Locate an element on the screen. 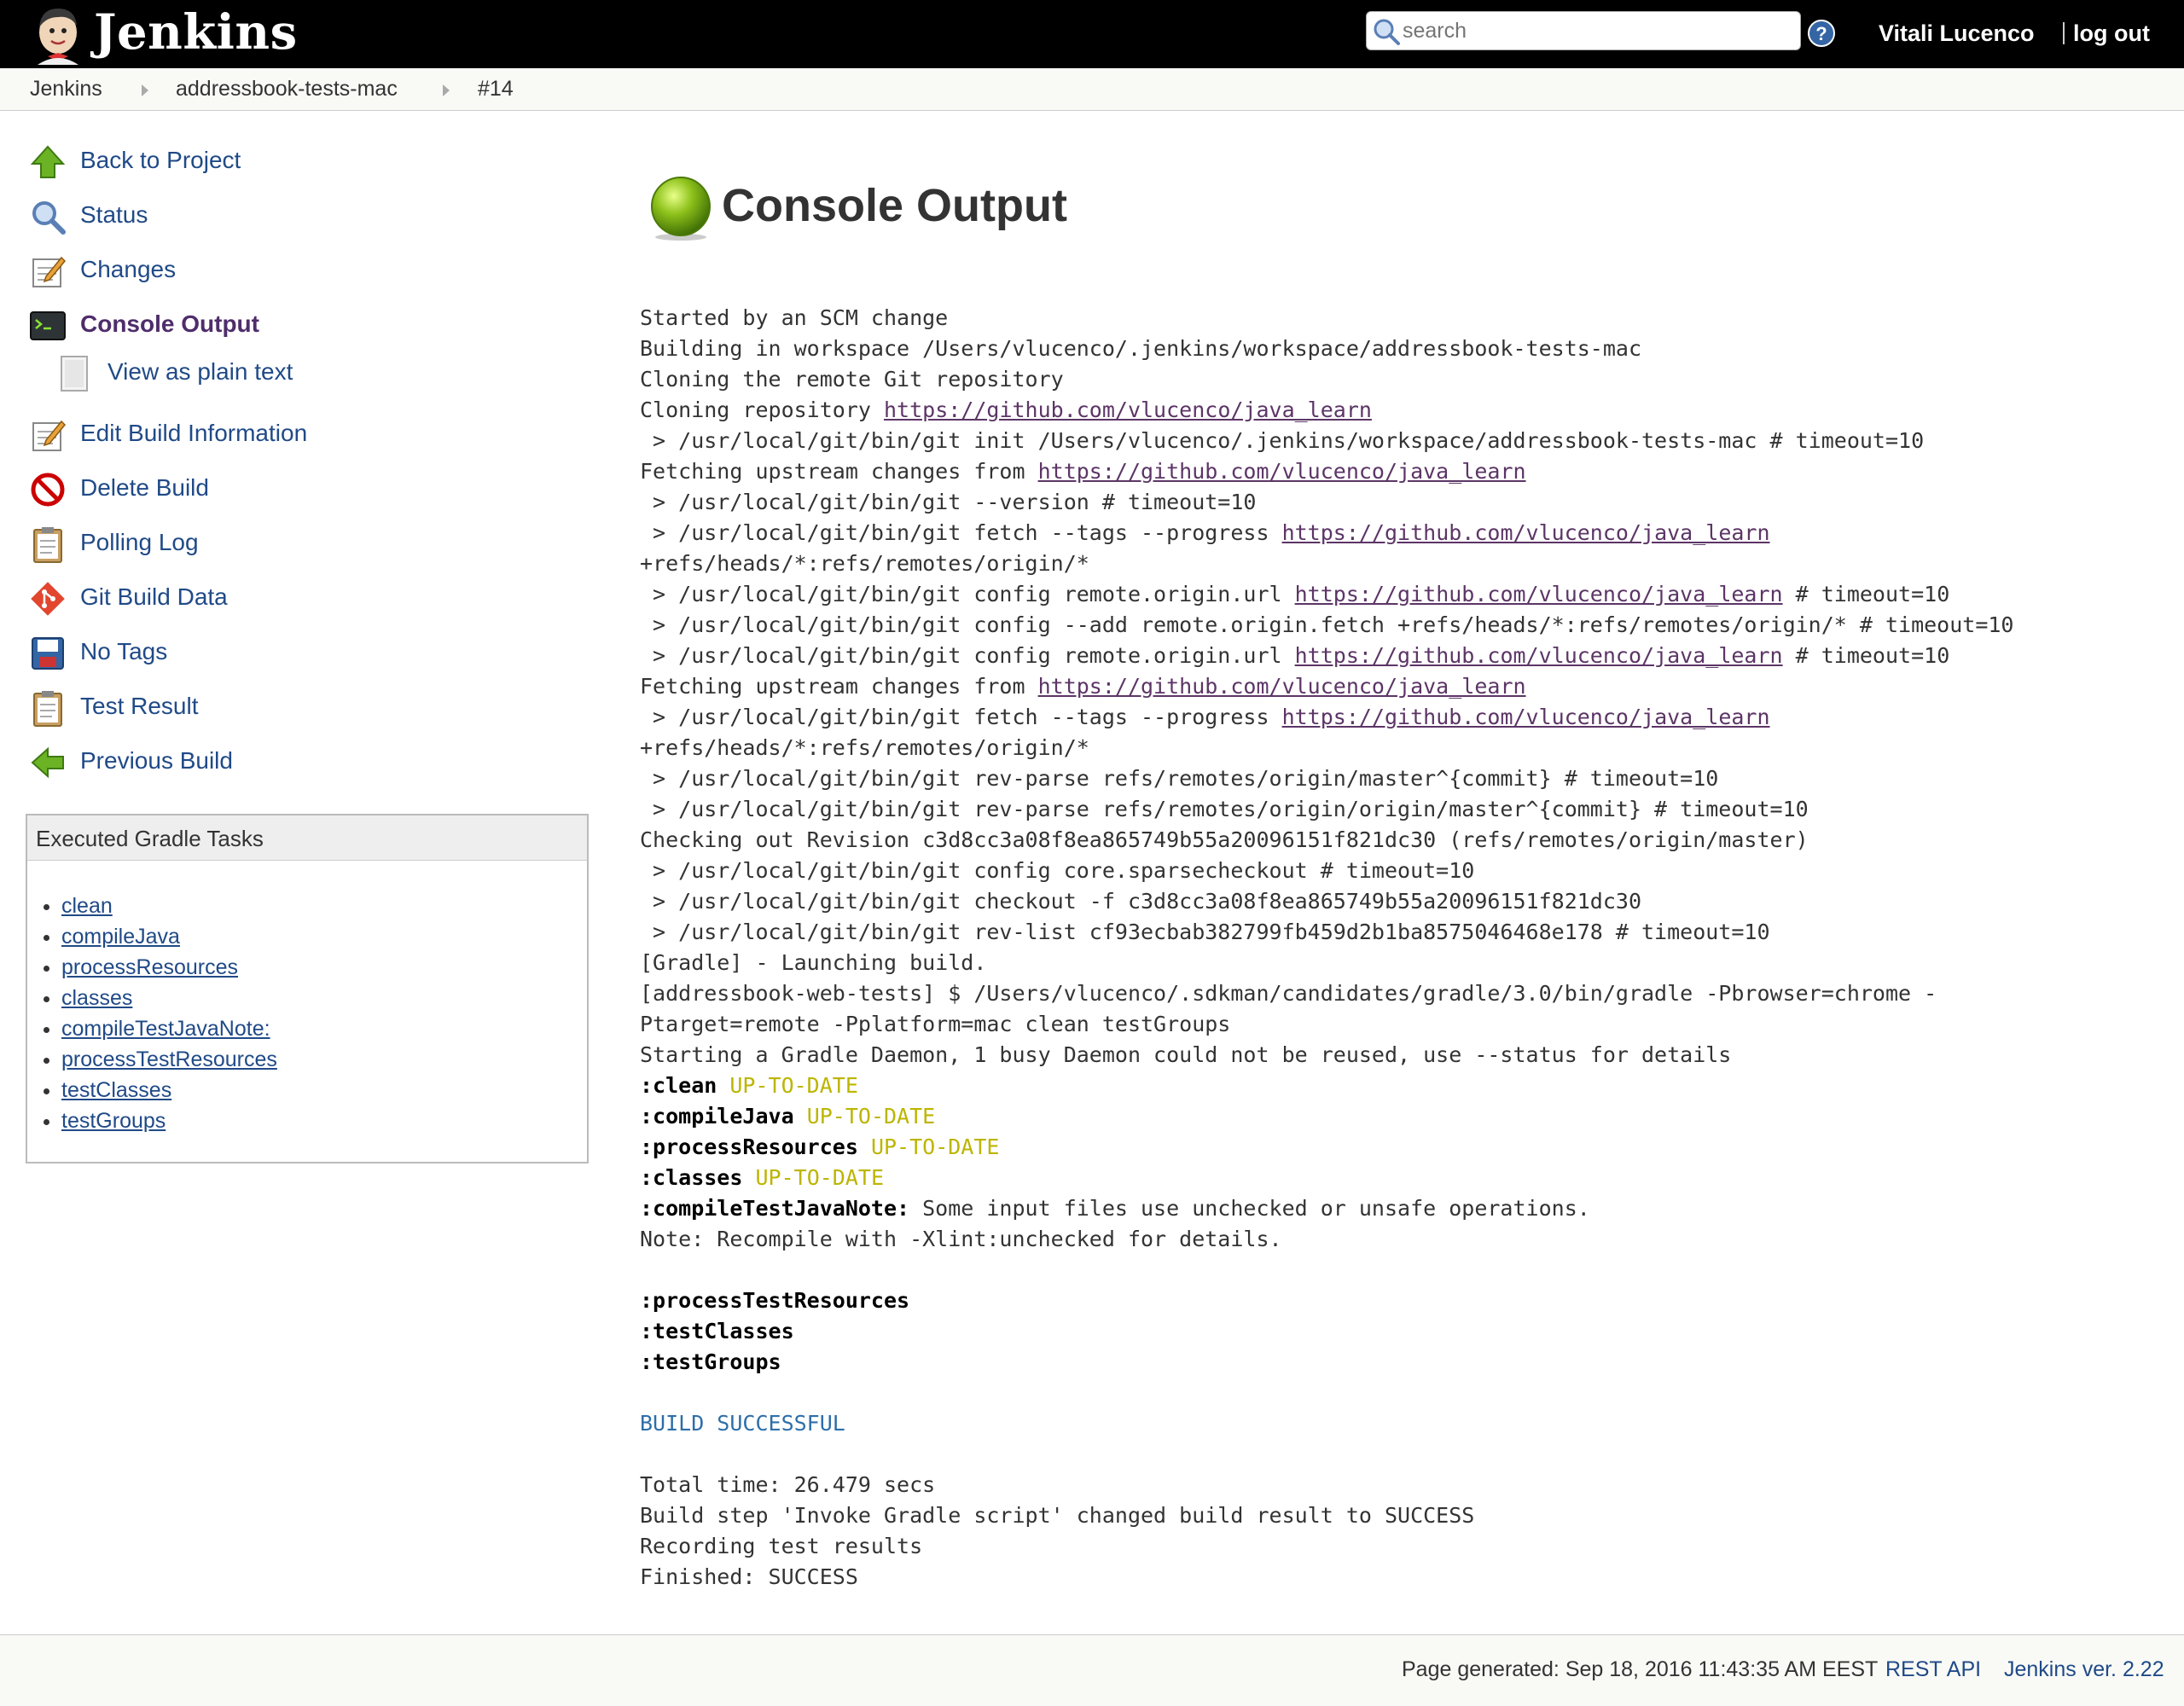 Image resolution: width=2184 pixels, height=1706 pixels. console-line: [Gradle] - Launching build. is located at coordinates (813, 963).